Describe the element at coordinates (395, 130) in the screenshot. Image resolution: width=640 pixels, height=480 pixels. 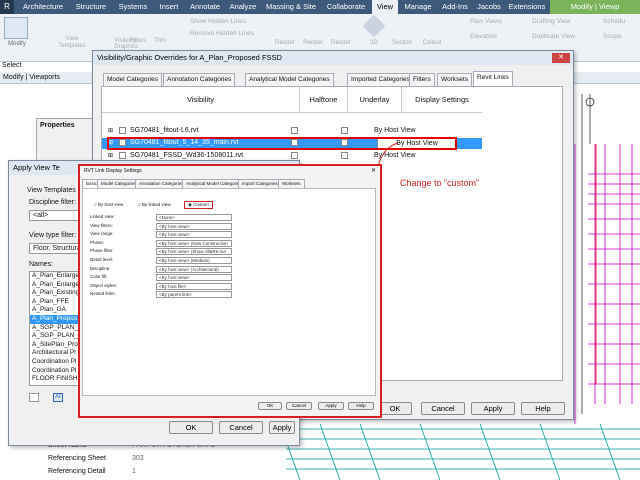
I see `display-settings-value: By Host View` at that location.